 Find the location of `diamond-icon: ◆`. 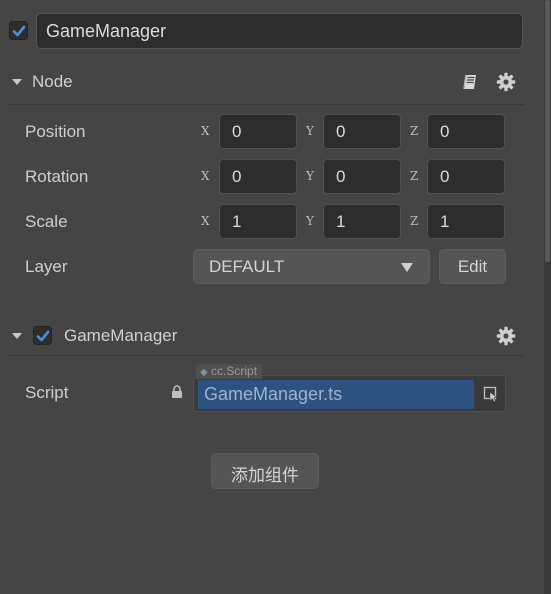

diamond-icon: ◆ is located at coordinates (204, 372).